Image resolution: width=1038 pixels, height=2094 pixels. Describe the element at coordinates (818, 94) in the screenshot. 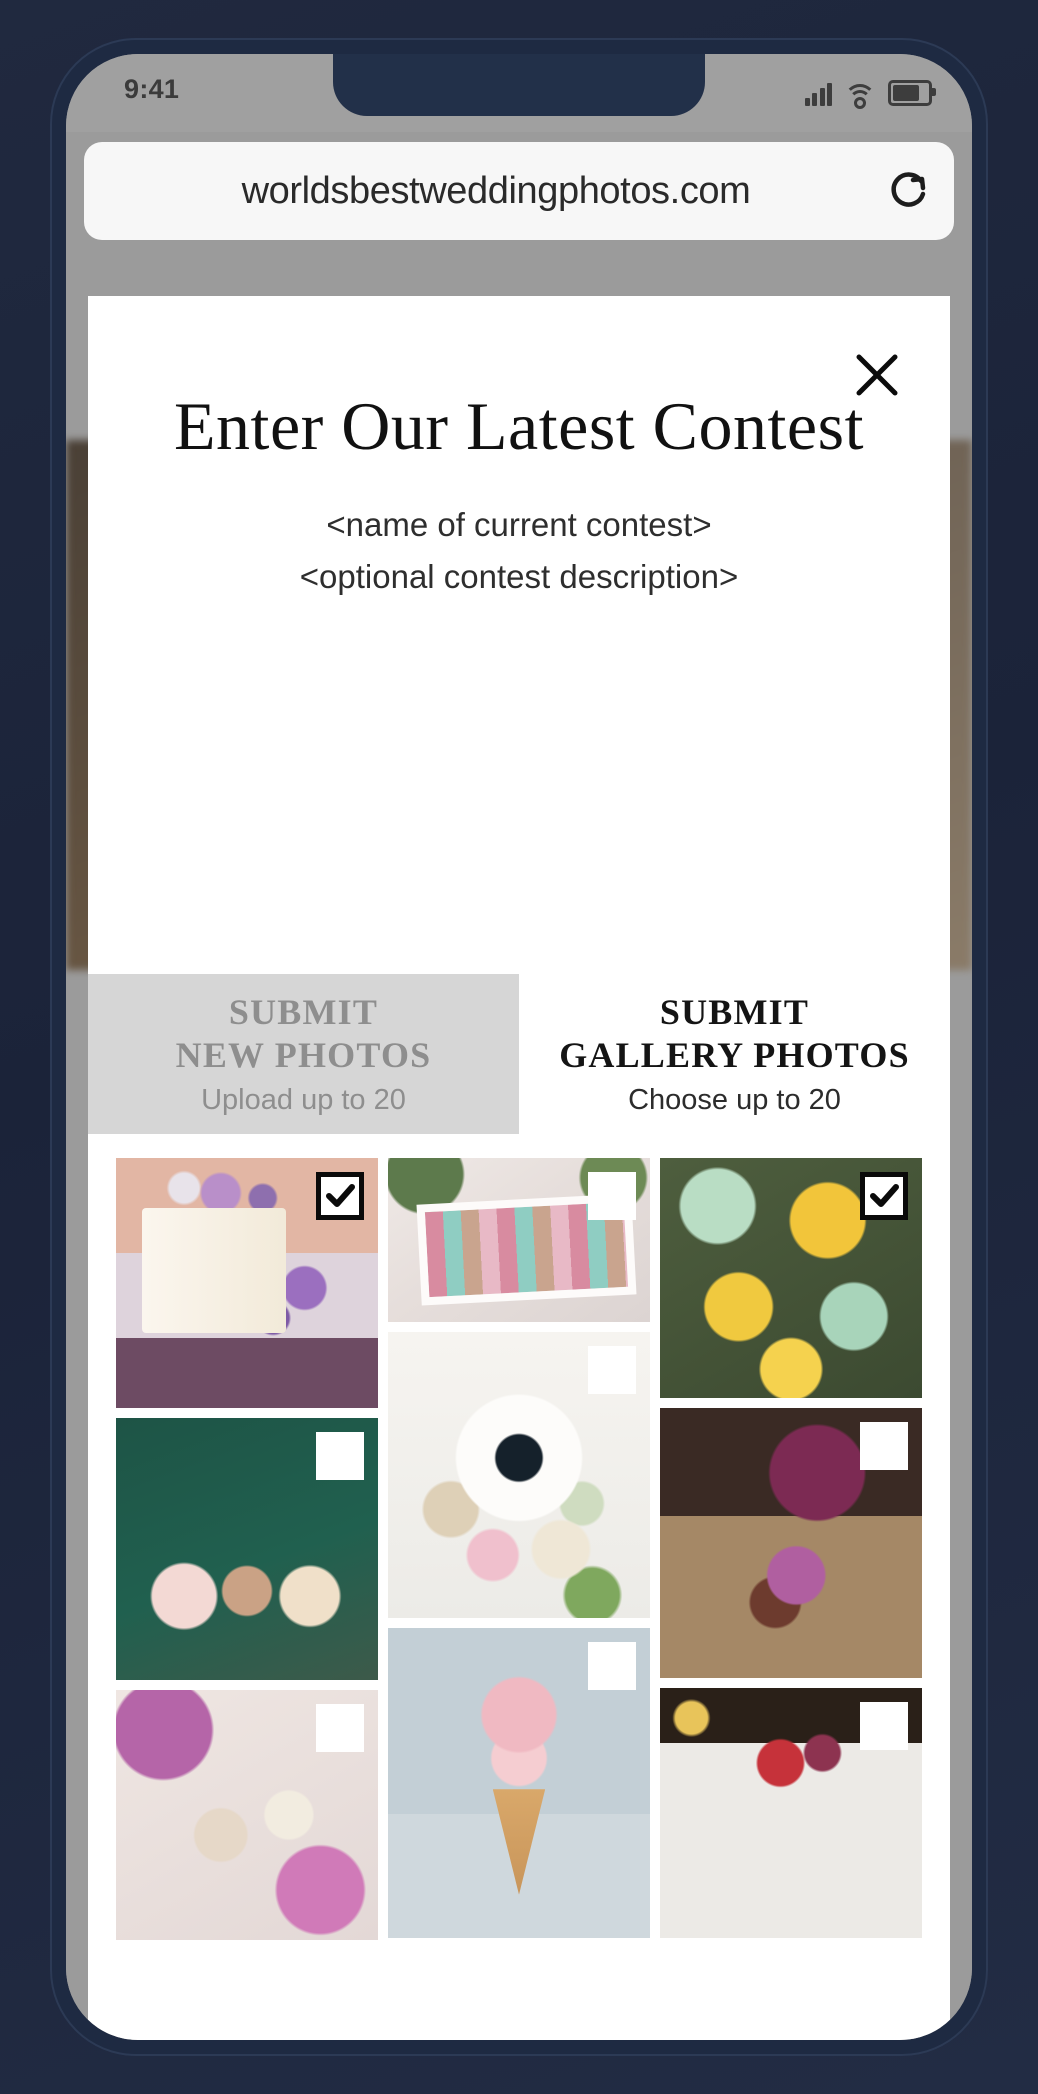

I see `signal-icon` at that location.